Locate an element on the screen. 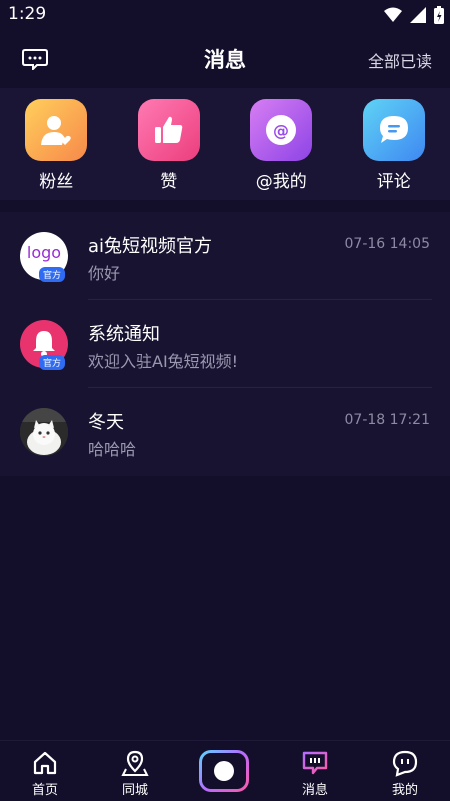 The width and height of the screenshot is (450, 801). message-sender: 冬天 is located at coordinates (106, 421).